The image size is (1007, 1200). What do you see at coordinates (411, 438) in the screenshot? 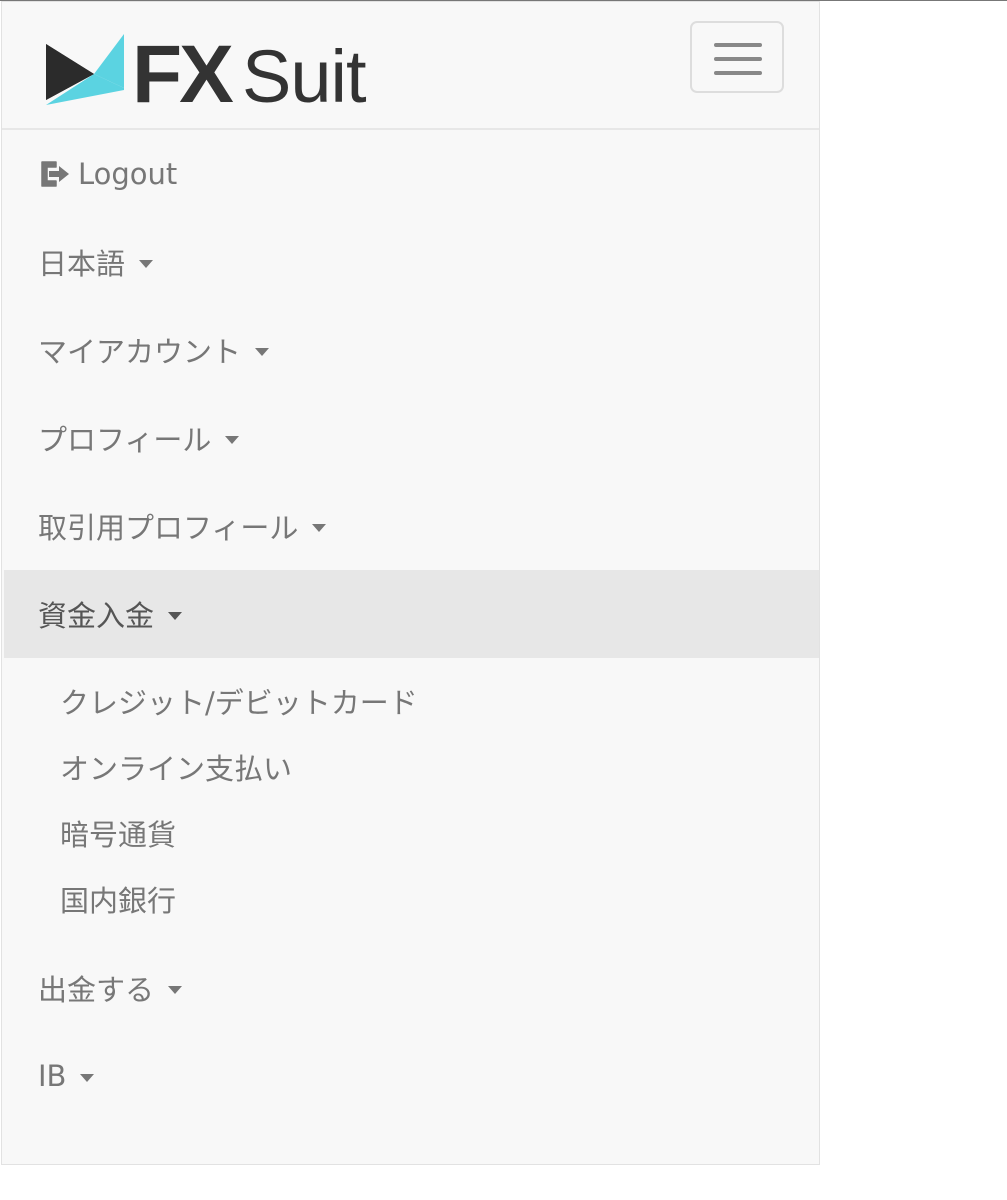
I see `menu-profile: プロフィール` at bounding box center [411, 438].